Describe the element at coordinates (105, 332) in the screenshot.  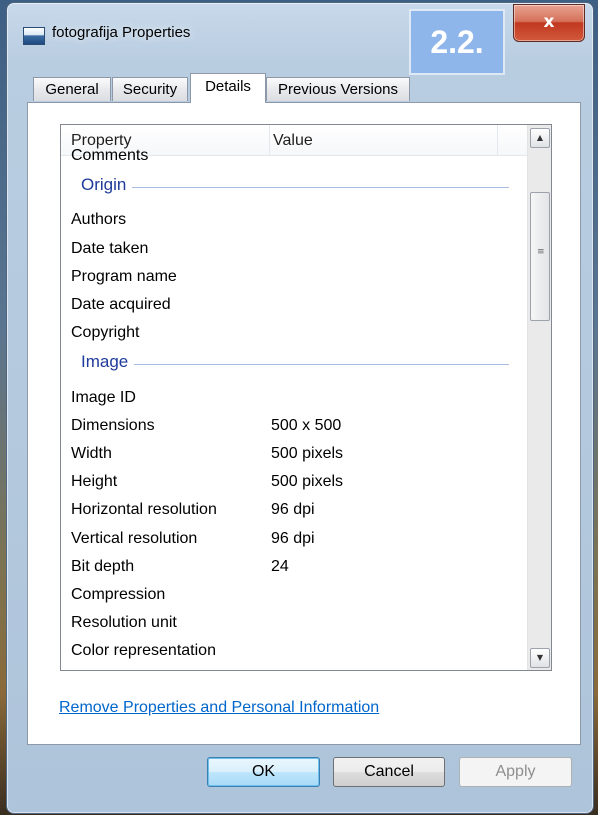
I see `property-name: Copyright` at that location.